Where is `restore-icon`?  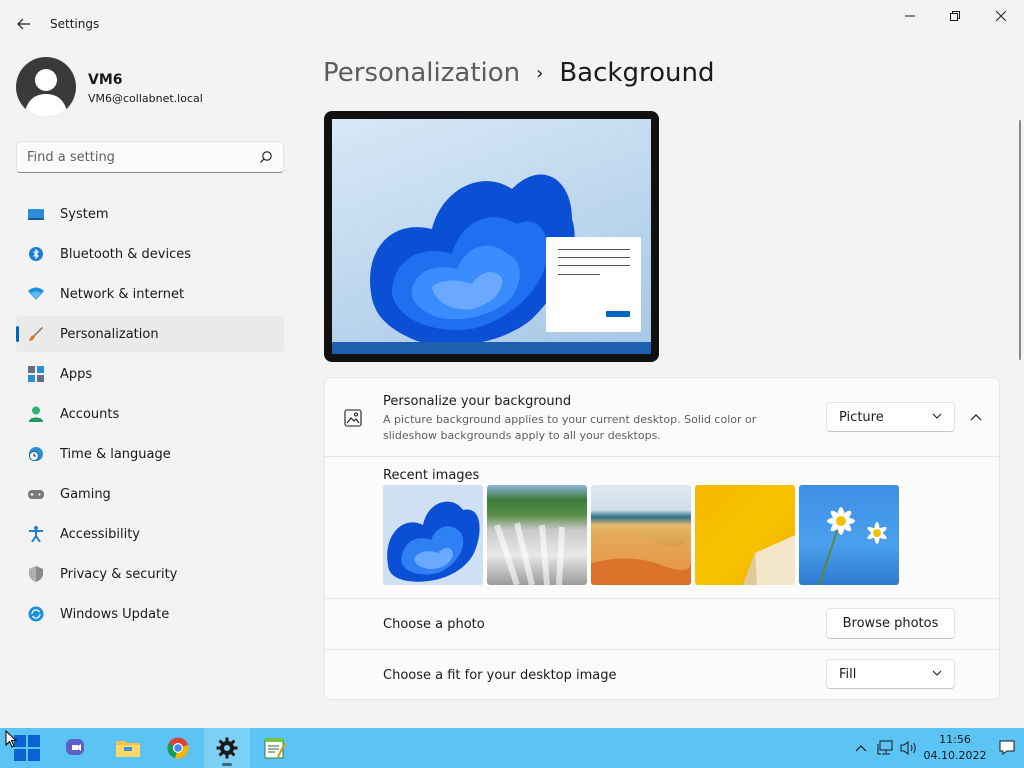
restore-icon is located at coordinates (955, 16).